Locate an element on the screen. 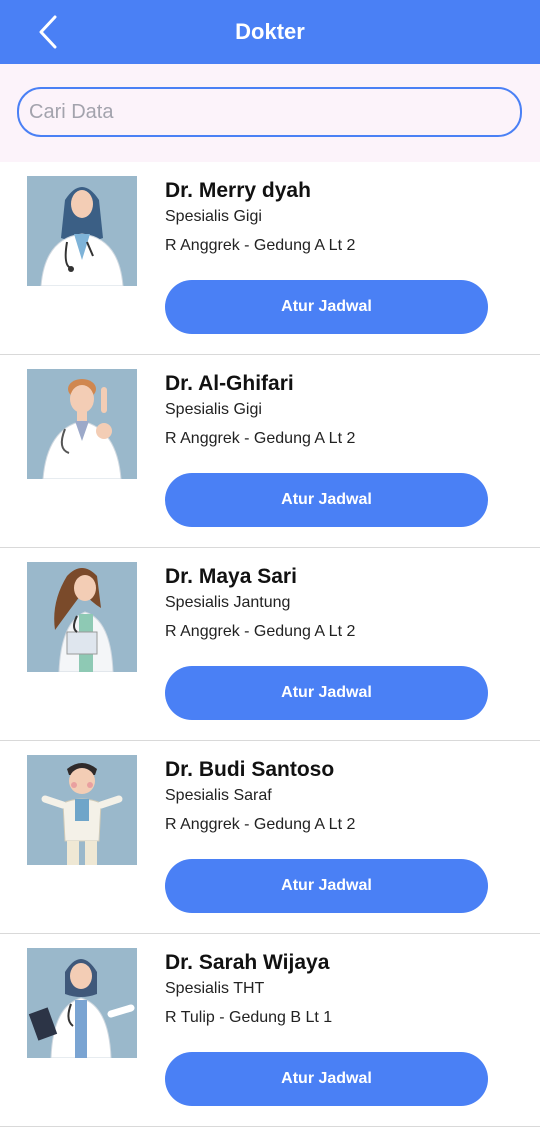  doctor-name: Dr. Sarah Wijaya is located at coordinates (247, 962).